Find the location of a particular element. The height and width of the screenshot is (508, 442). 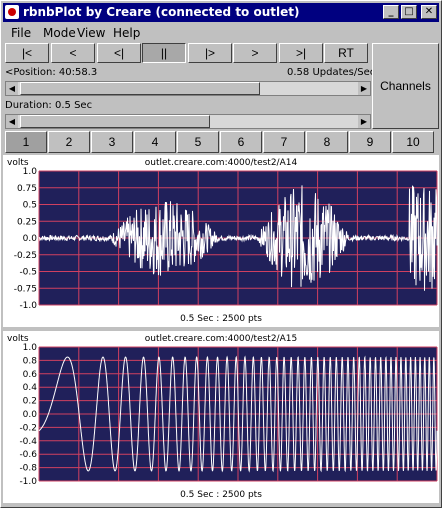

y-tick-label: -0.4 is located at coordinates (28, 442).